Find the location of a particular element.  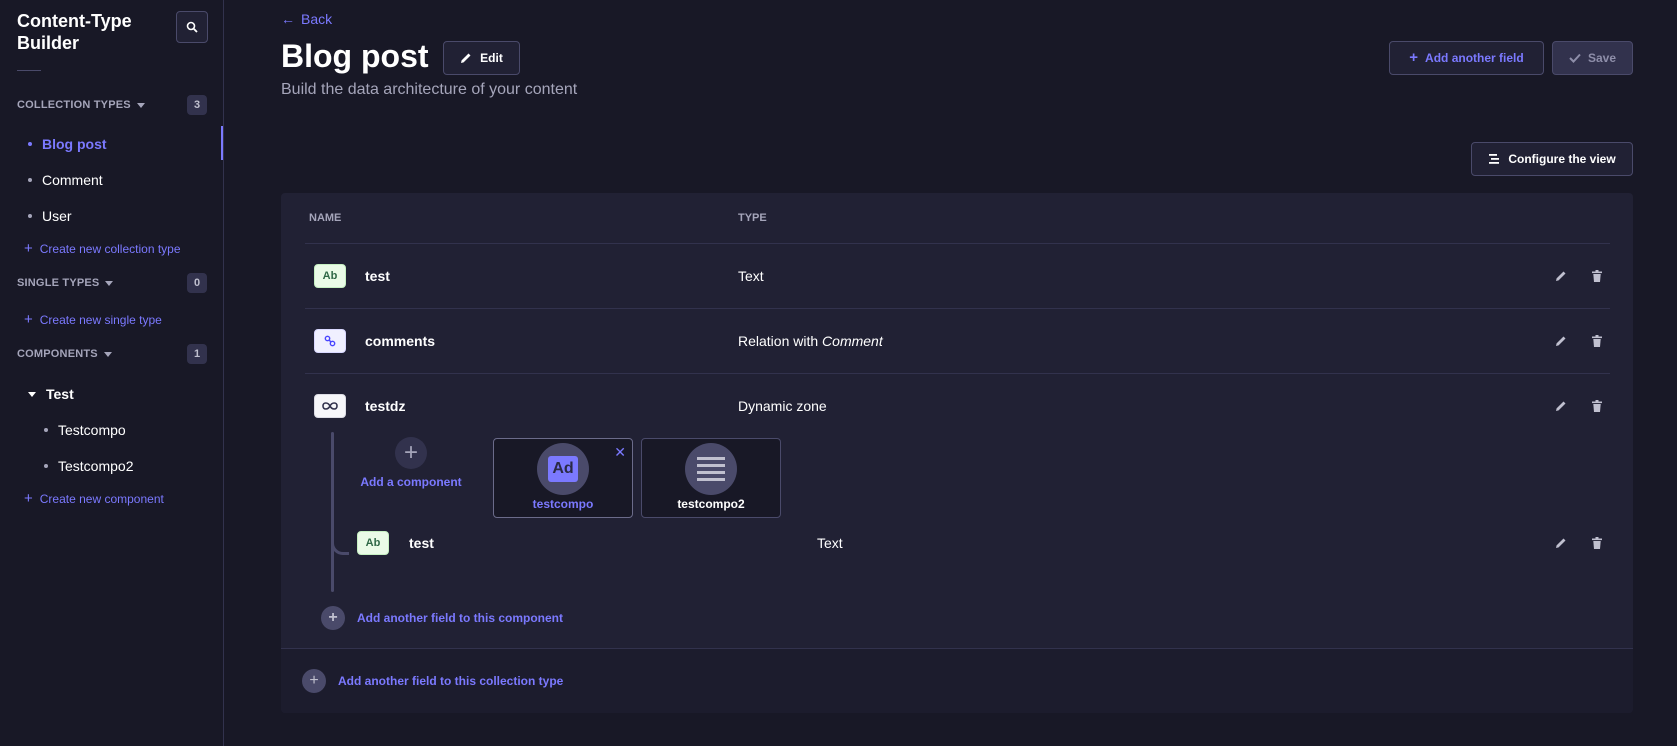

infinity-icon is located at coordinates (330, 406).